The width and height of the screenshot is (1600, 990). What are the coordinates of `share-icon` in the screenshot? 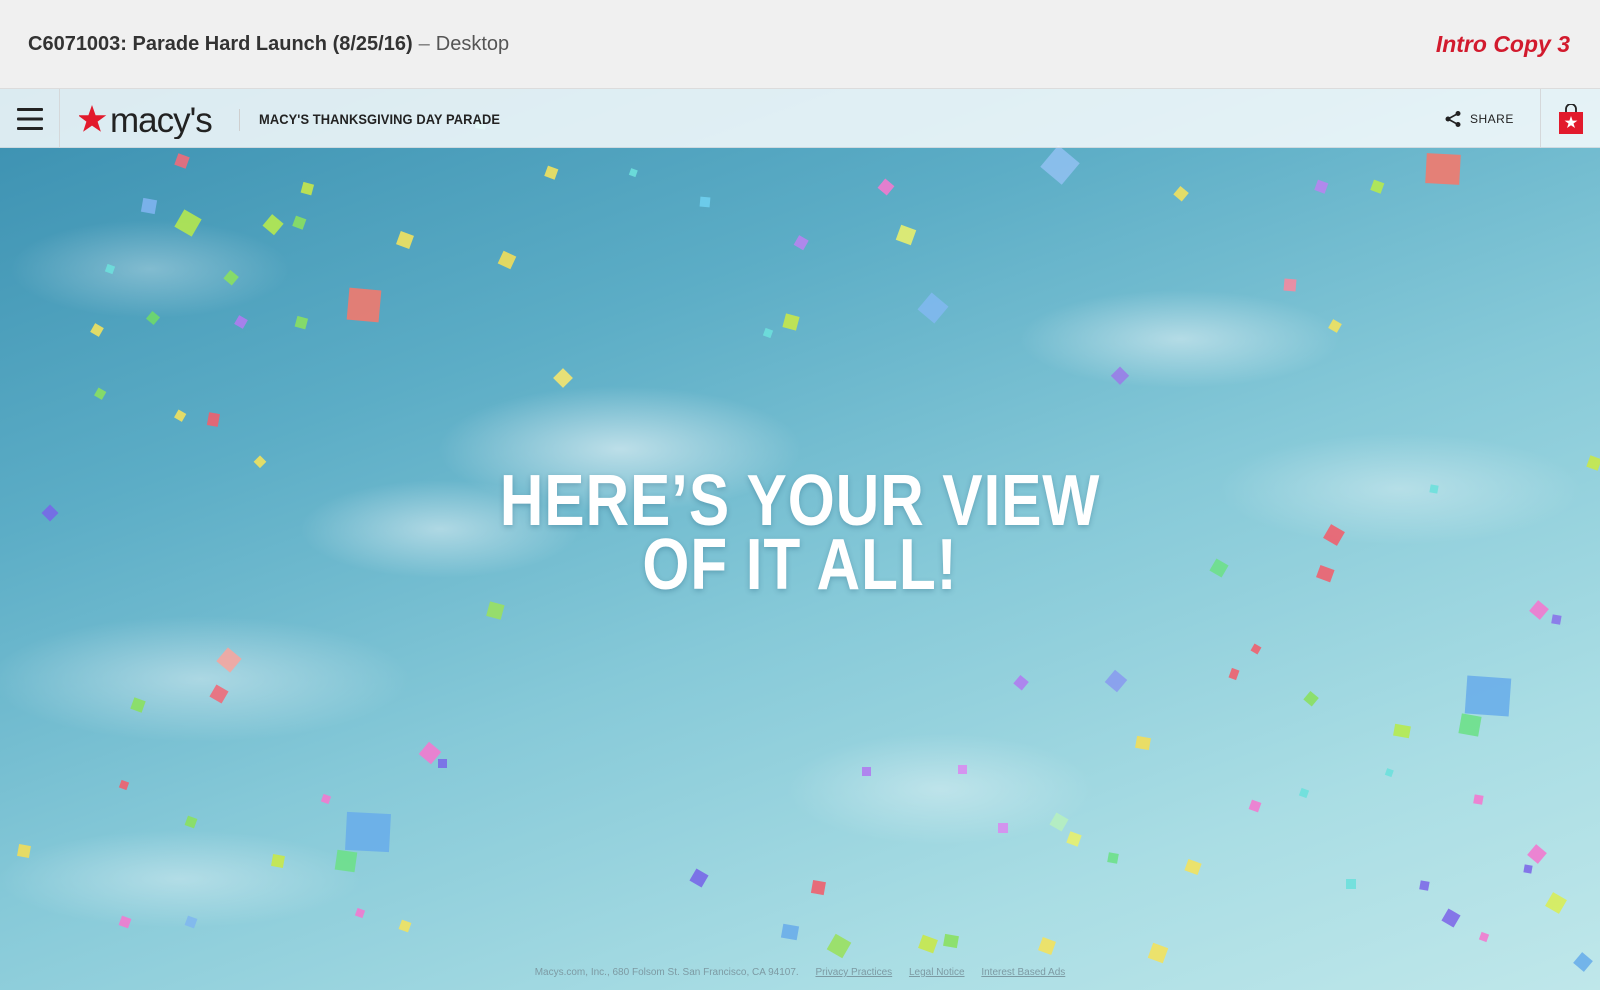 It's located at (1453, 119).